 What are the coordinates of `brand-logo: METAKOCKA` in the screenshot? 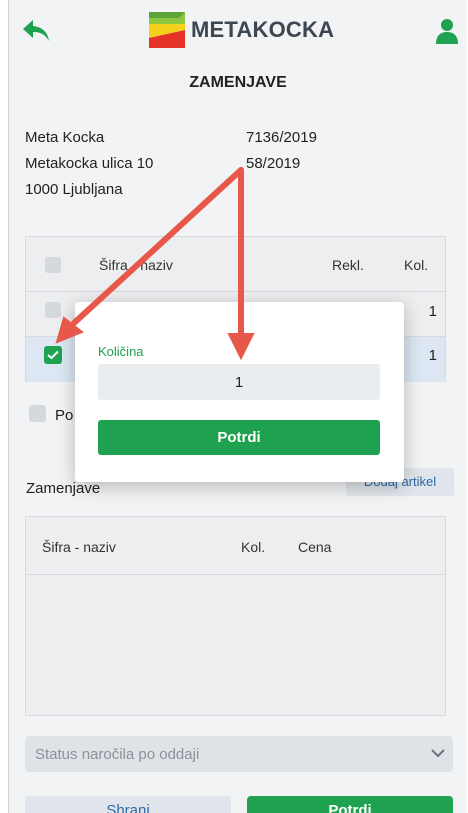 It's located at (241, 30).